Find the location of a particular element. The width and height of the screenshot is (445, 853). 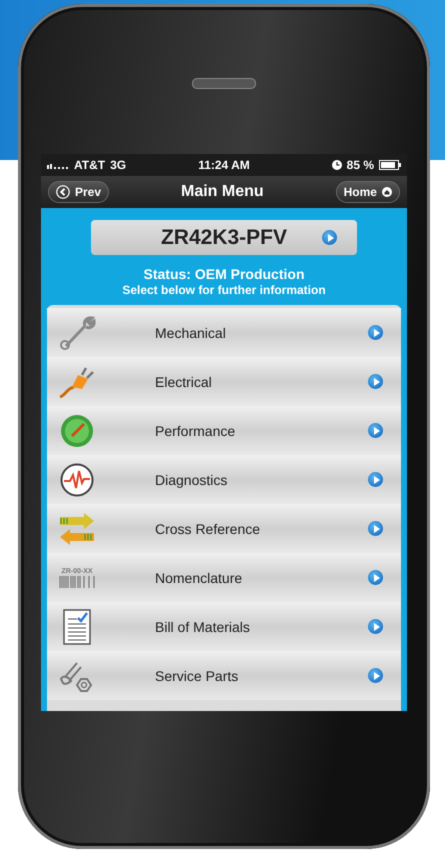

menu-item: Electrical is located at coordinates (224, 381).